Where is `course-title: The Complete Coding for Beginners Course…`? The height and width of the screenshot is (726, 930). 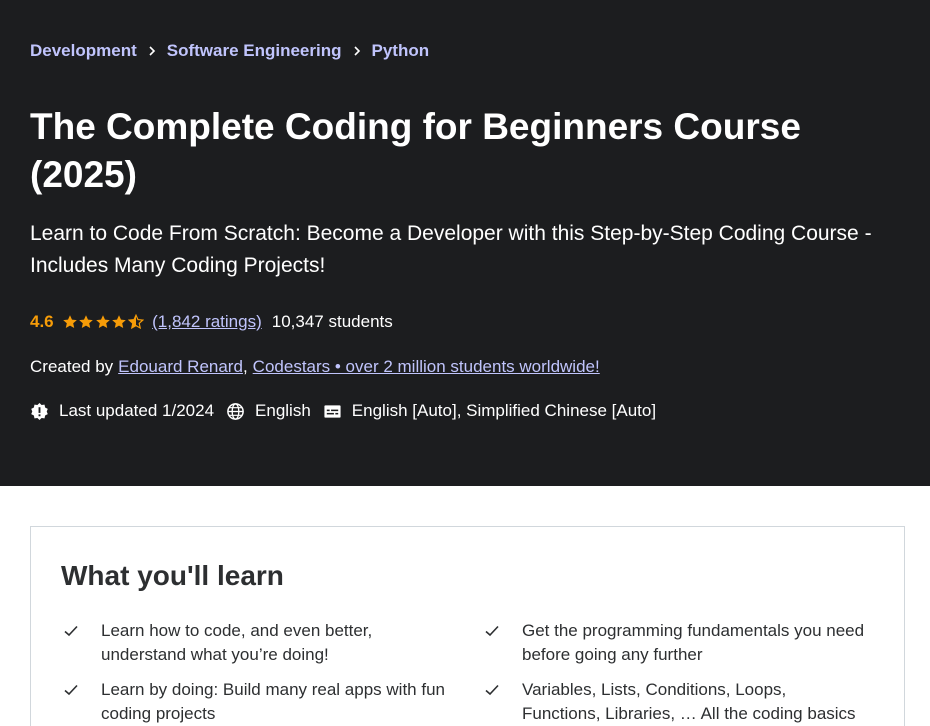
course-title: The Complete Coding for Beginners Course… is located at coordinates (415, 150).